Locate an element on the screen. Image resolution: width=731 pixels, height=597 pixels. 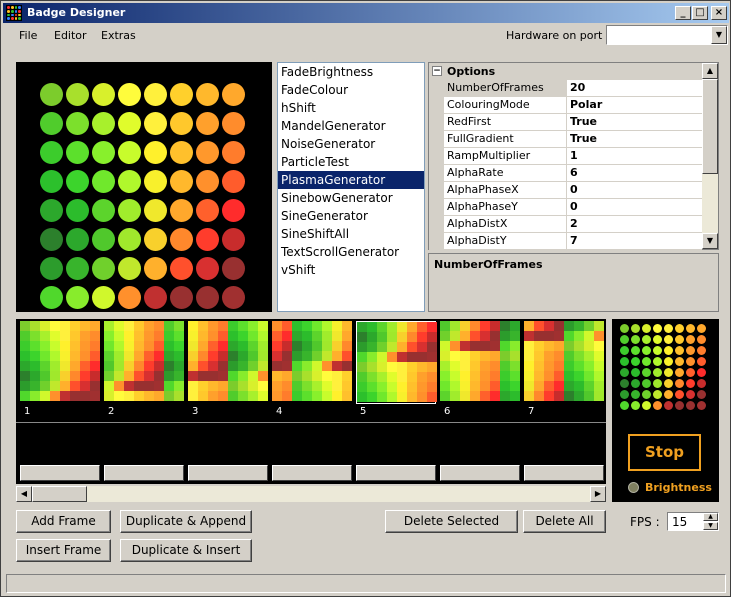
property-row: AlphaDistX 2 is located at coordinates (573, 224).